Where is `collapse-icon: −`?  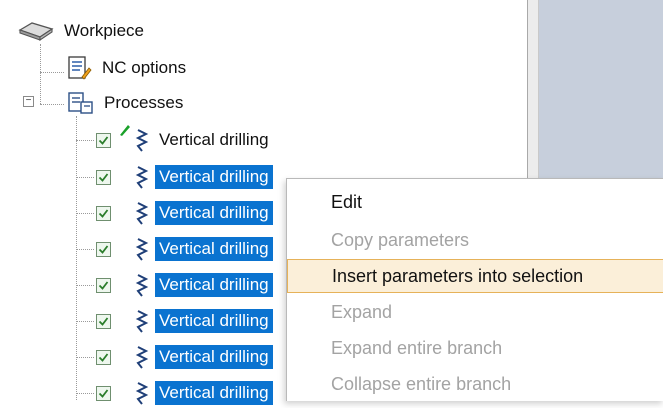 collapse-icon: − is located at coordinates (28, 101).